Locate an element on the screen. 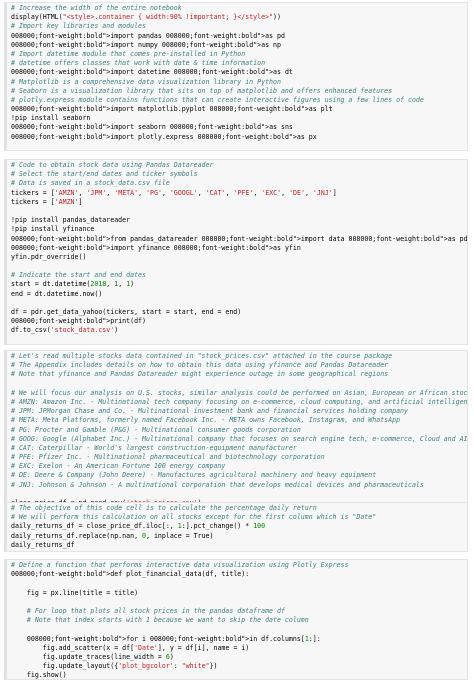  code-line: !pip install yfinance is located at coordinates (53, 229).